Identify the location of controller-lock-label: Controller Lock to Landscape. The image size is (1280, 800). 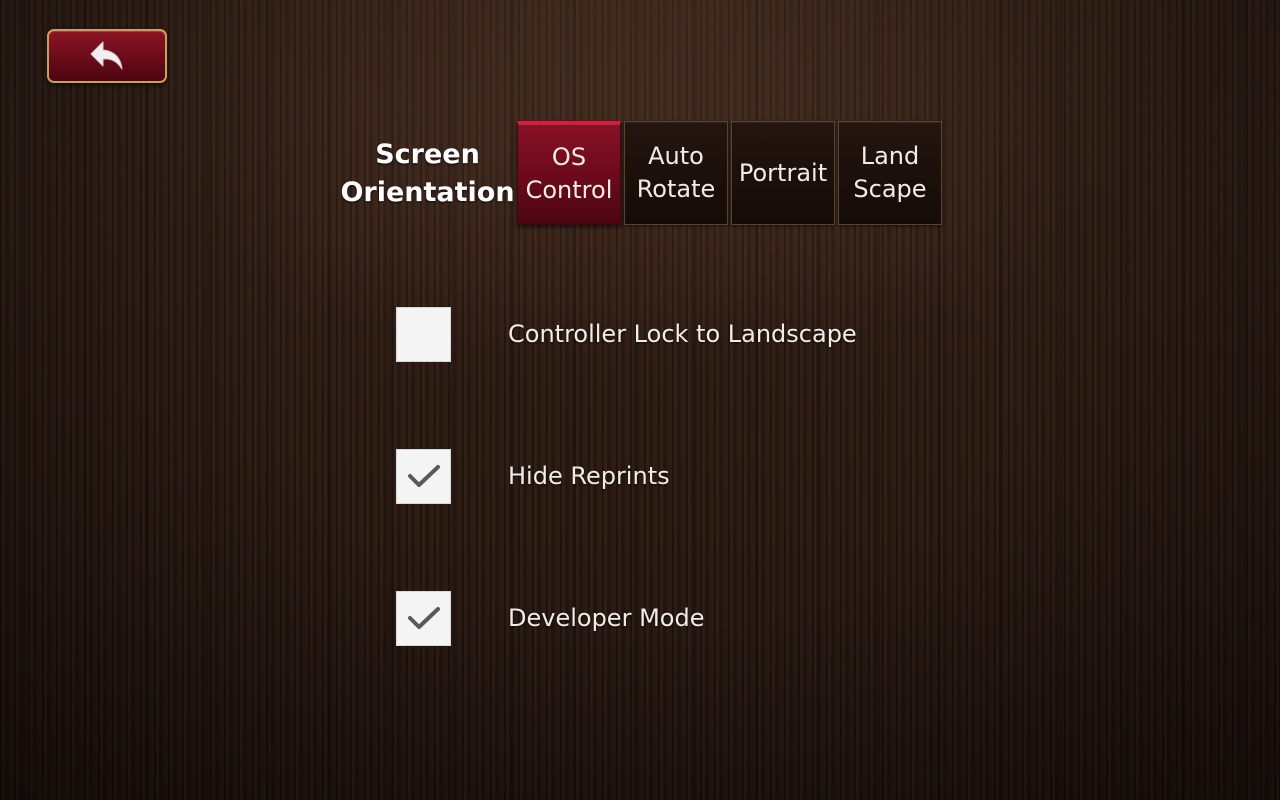
(682, 334).